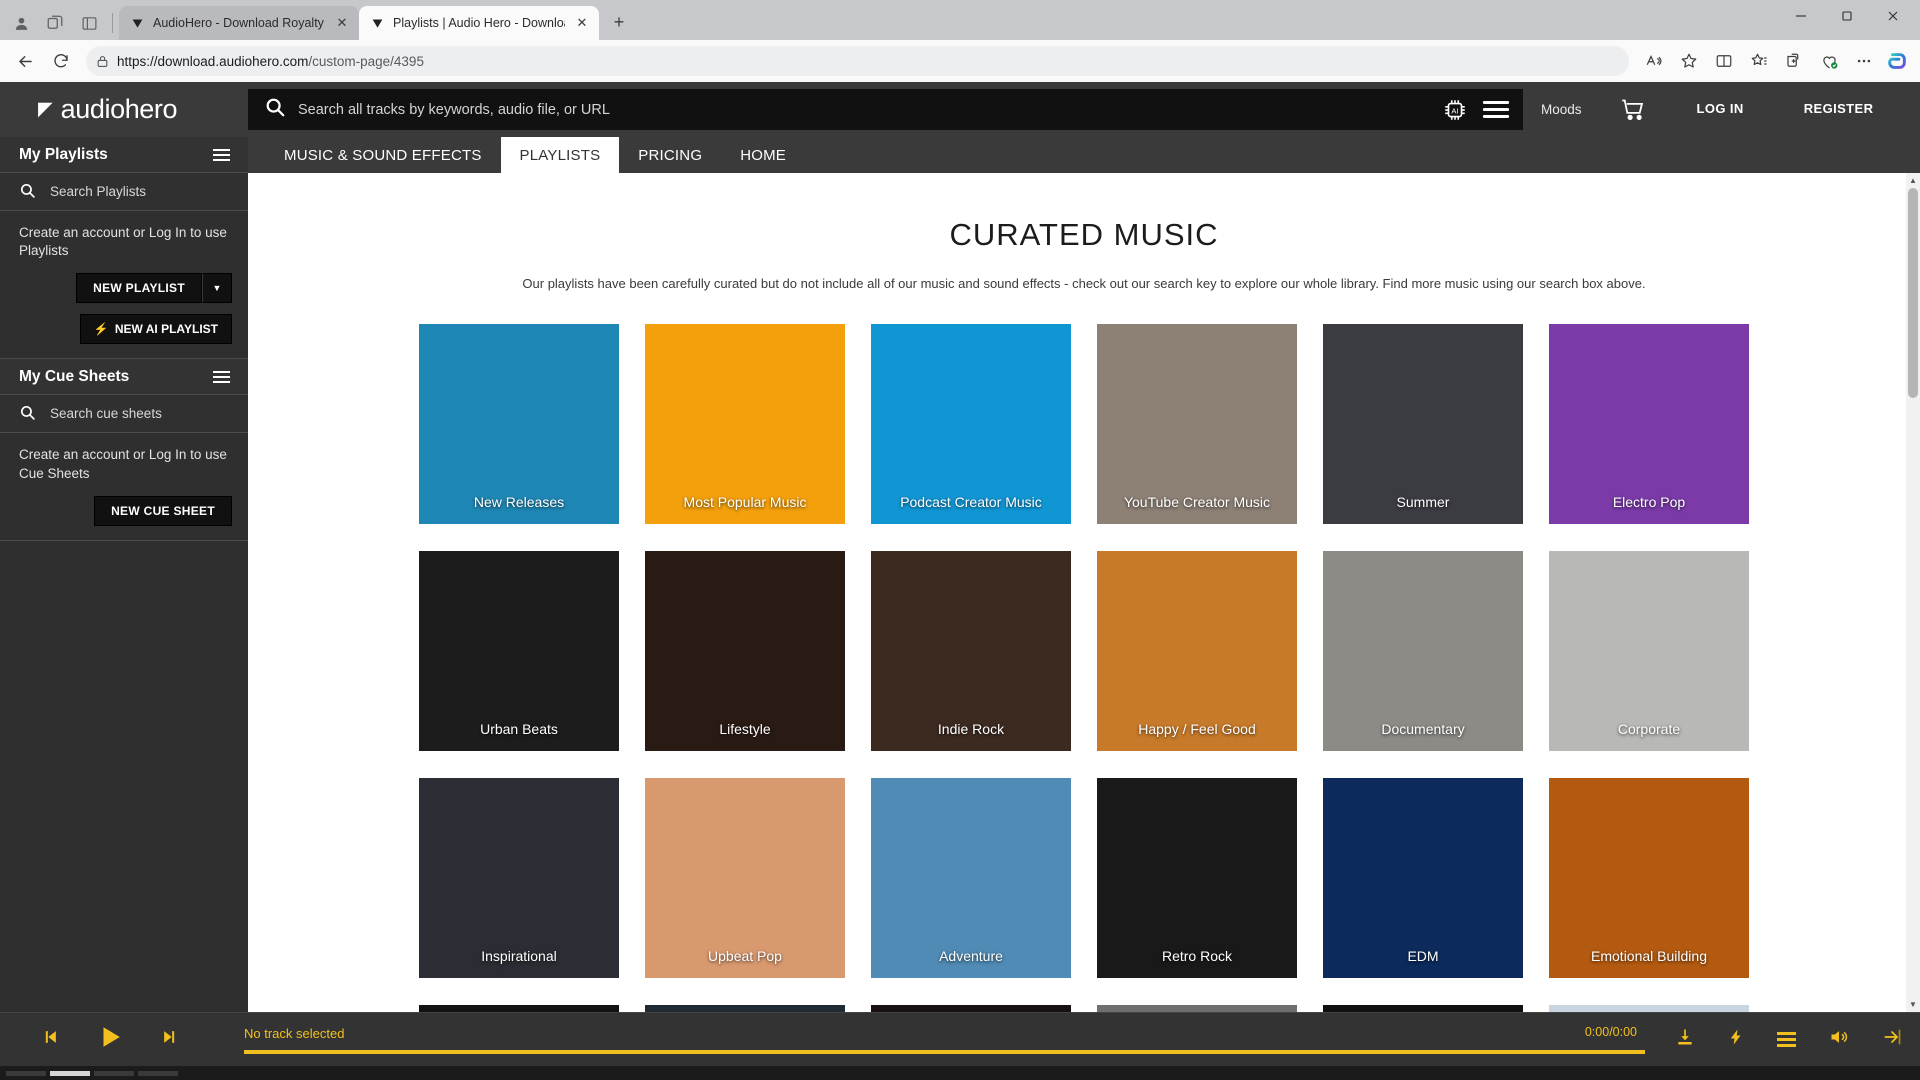 The image size is (1920, 1080). What do you see at coordinates (1897, 61) in the screenshot?
I see `copilot-icon` at bounding box center [1897, 61].